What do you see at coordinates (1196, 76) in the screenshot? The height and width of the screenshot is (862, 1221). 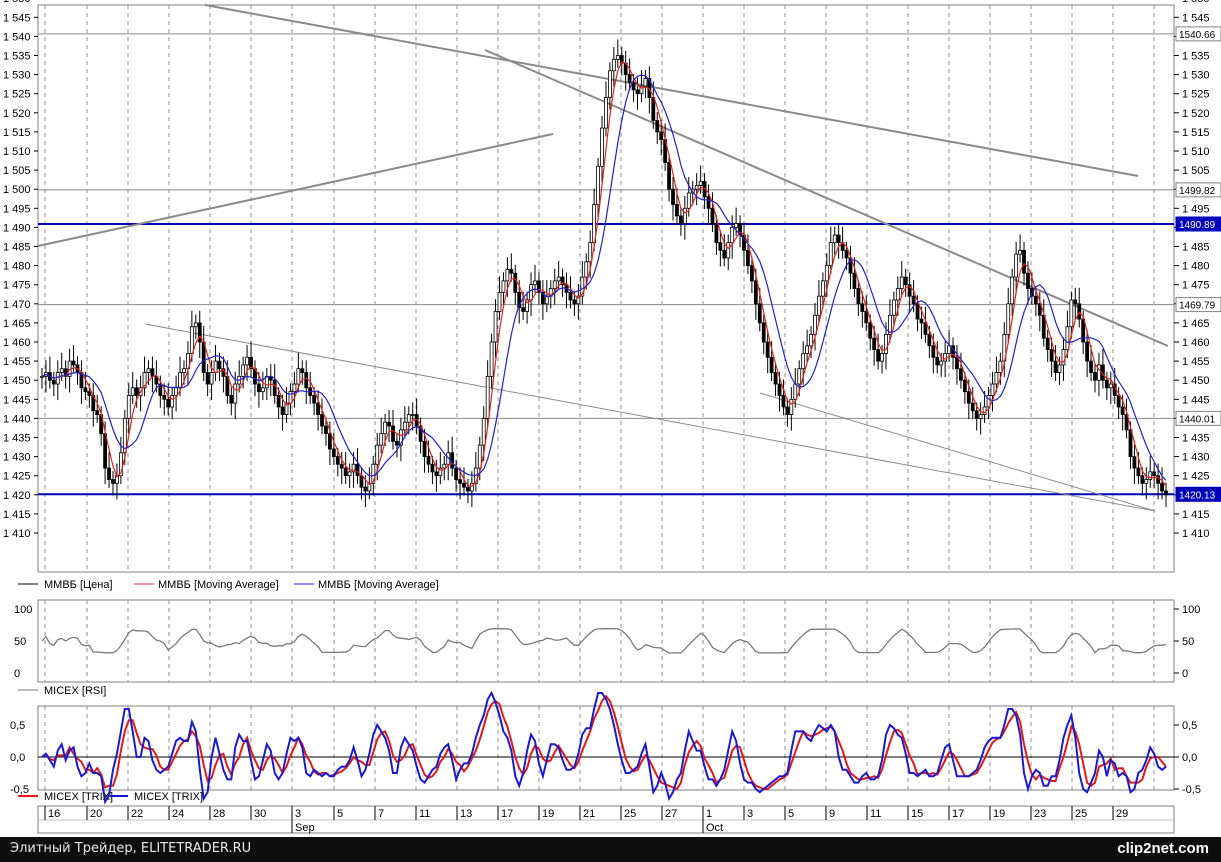 I see `y-tick-label: 1 530` at bounding box center [1196, 76].